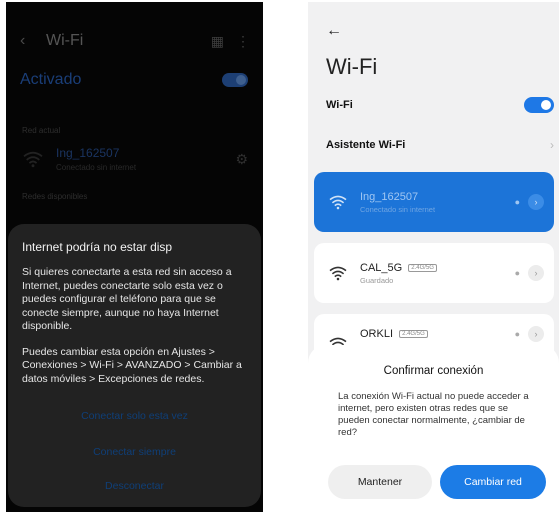 The image size is (559, 515). What do you see at coordinates (398, 209) in the screenshot?
I see `network-status: Conectado sin internet` at bounding box center [398, 209].